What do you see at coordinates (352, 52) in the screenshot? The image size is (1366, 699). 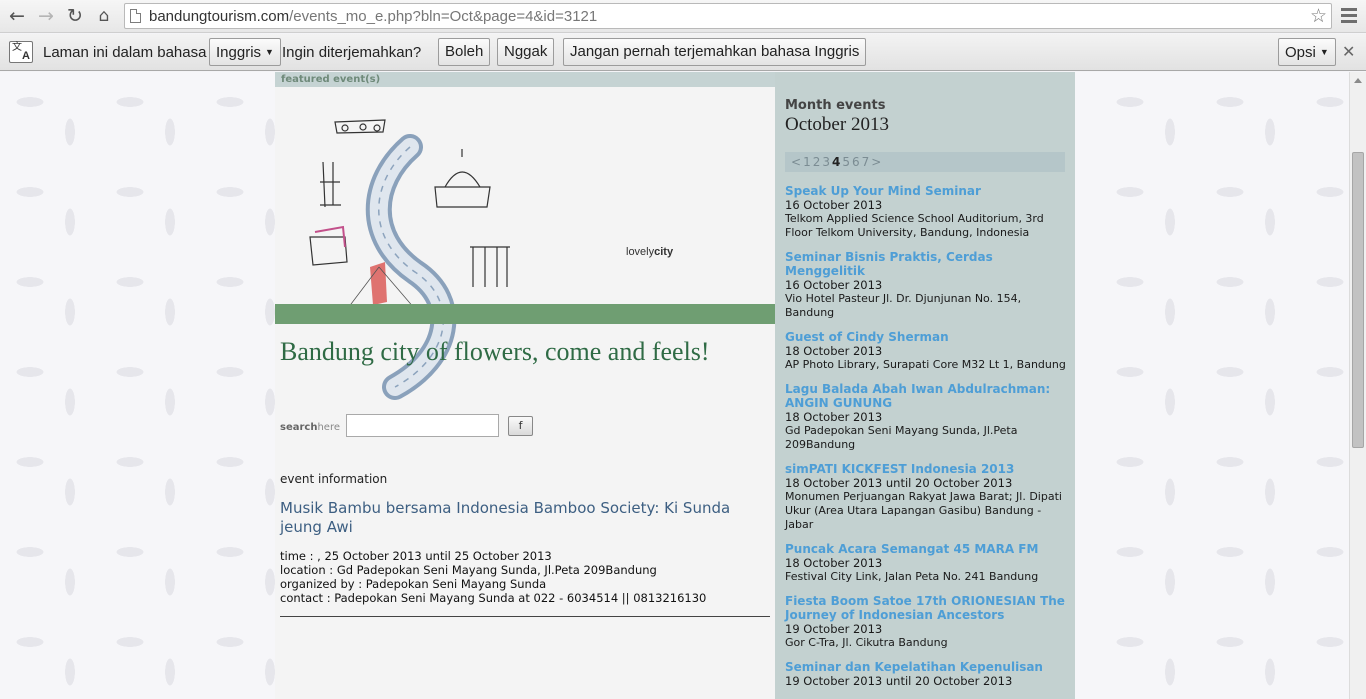 I see `infobar-question: Ingin diterjemahkan?` at bounding box center [352, 52].